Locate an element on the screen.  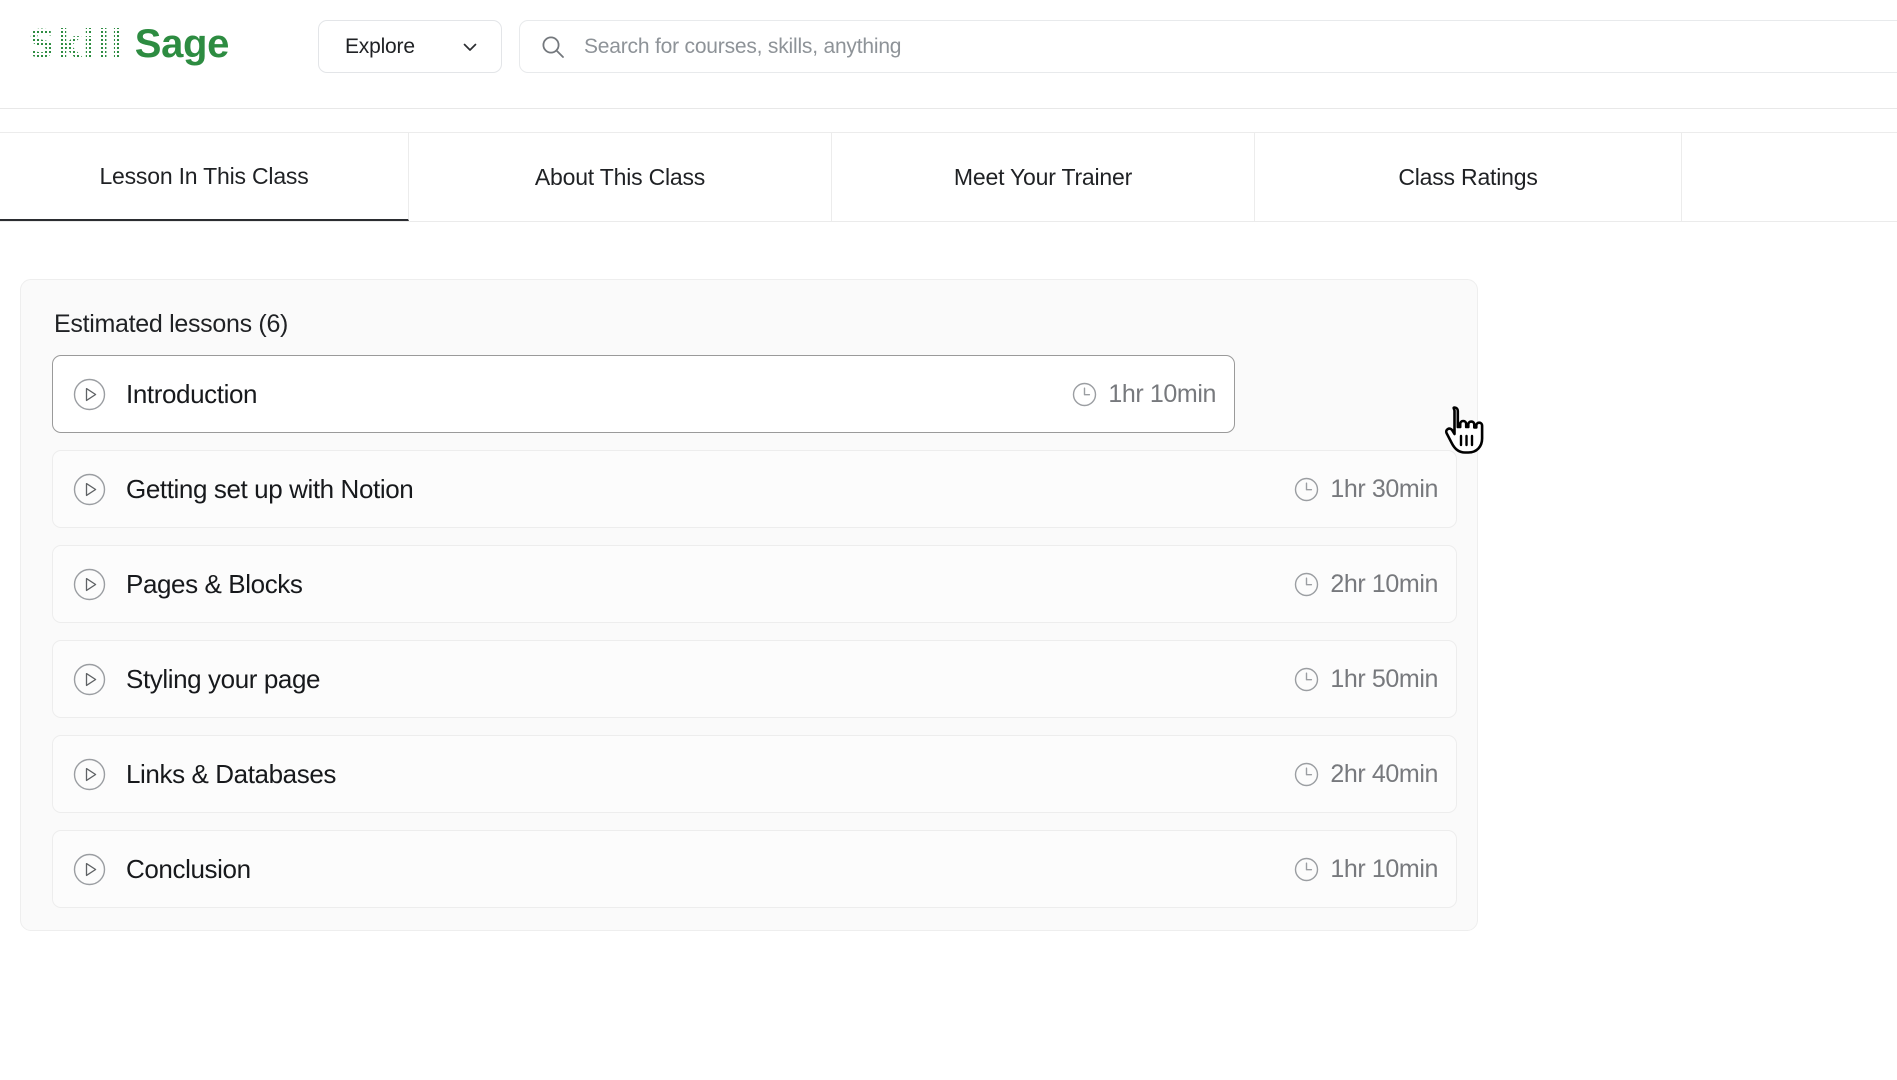
lesson-title: Getting set up with Notion is located at coordinates (270, 488).